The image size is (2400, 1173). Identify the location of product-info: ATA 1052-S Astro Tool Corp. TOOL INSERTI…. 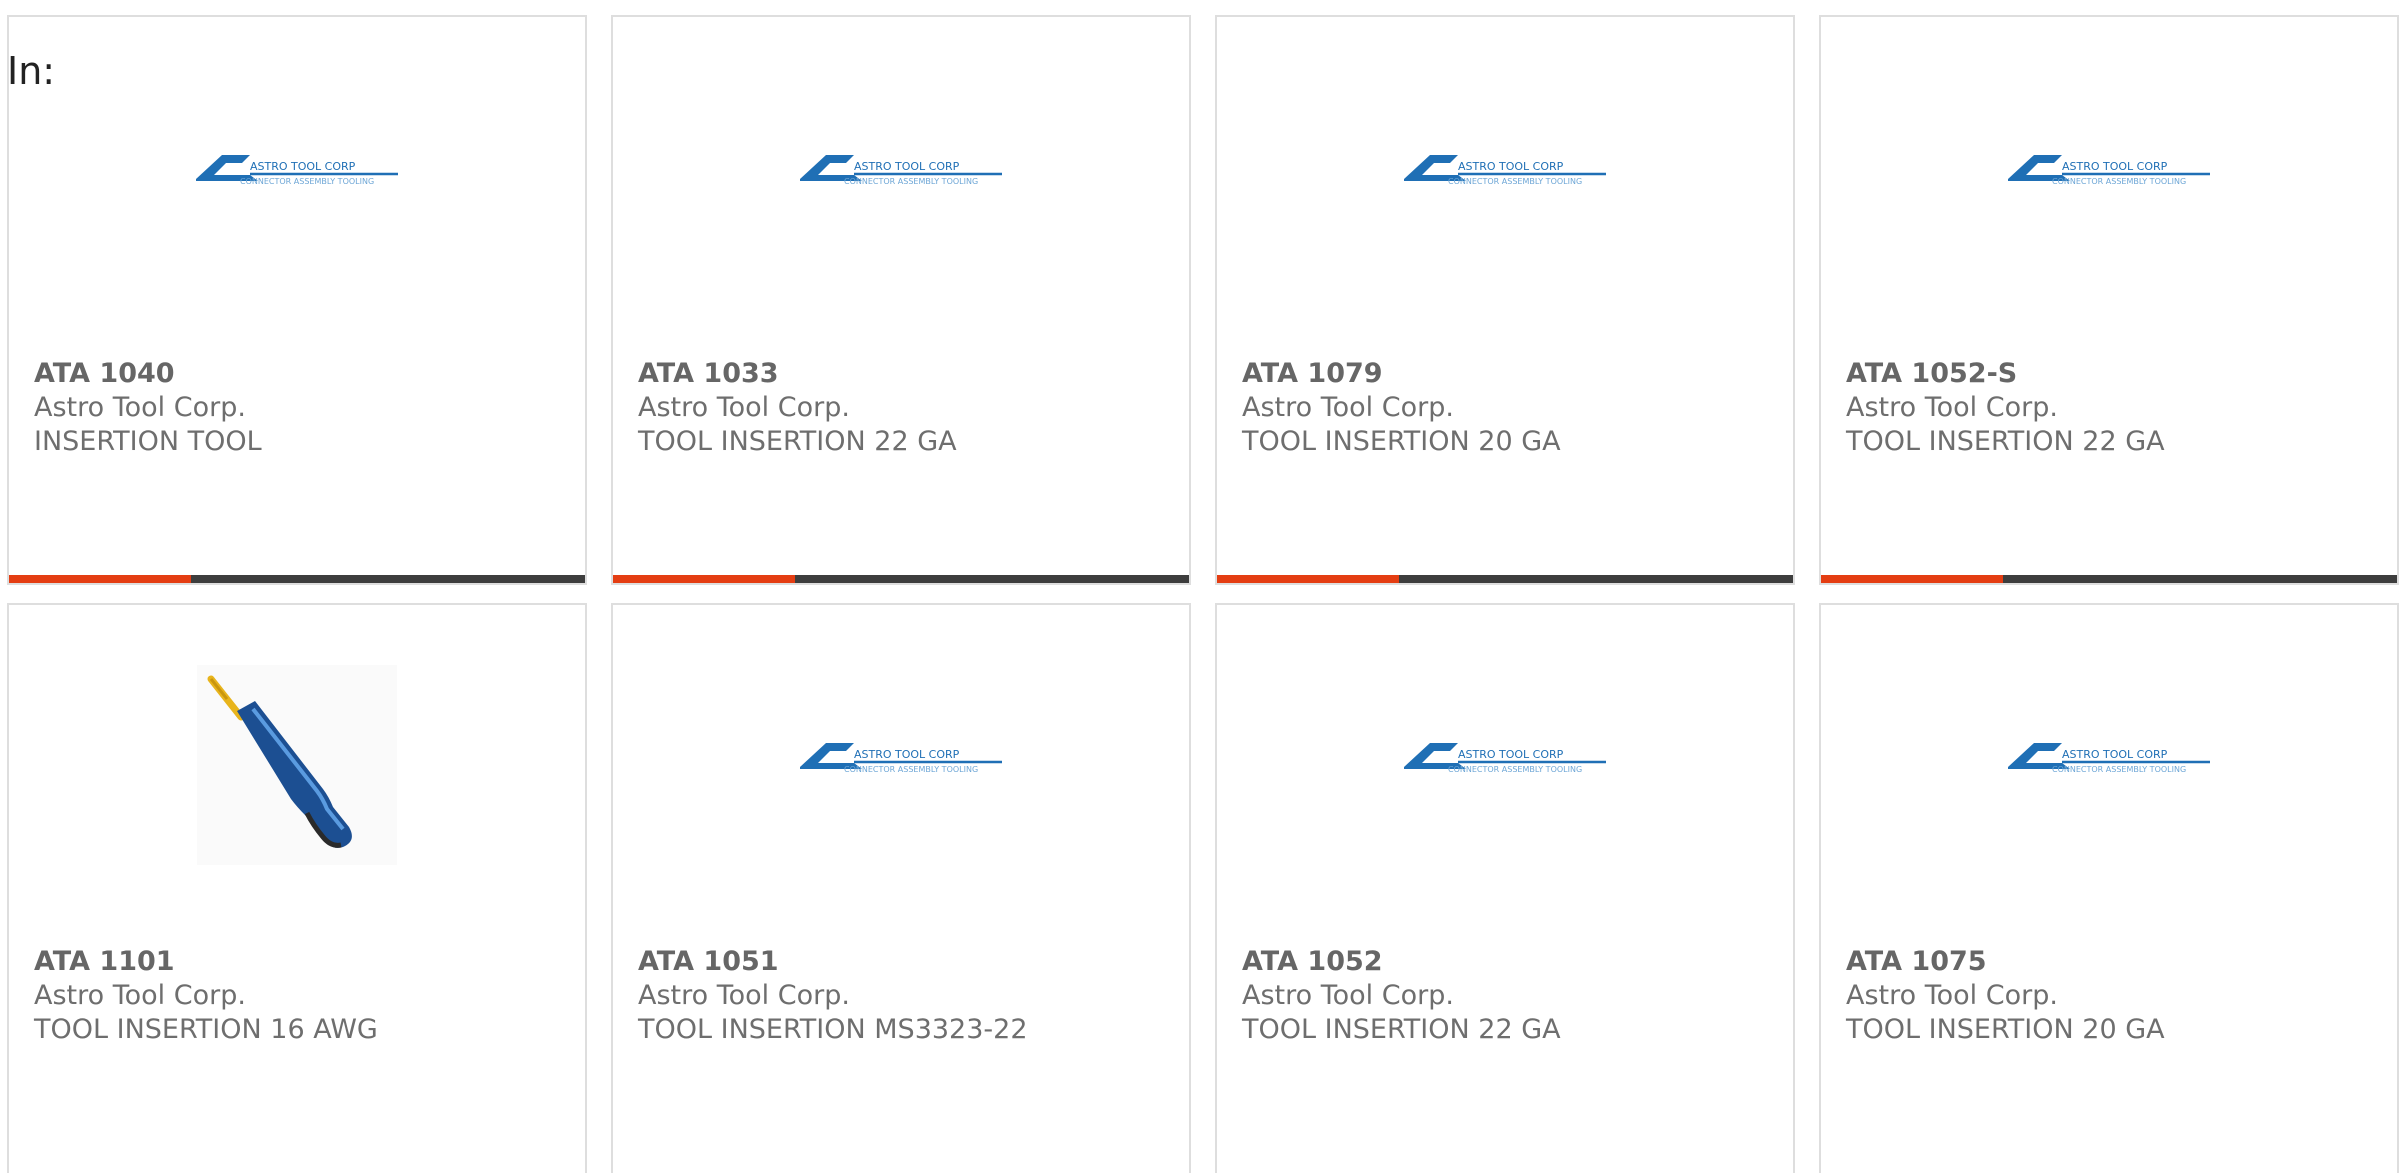
(2005, 408).